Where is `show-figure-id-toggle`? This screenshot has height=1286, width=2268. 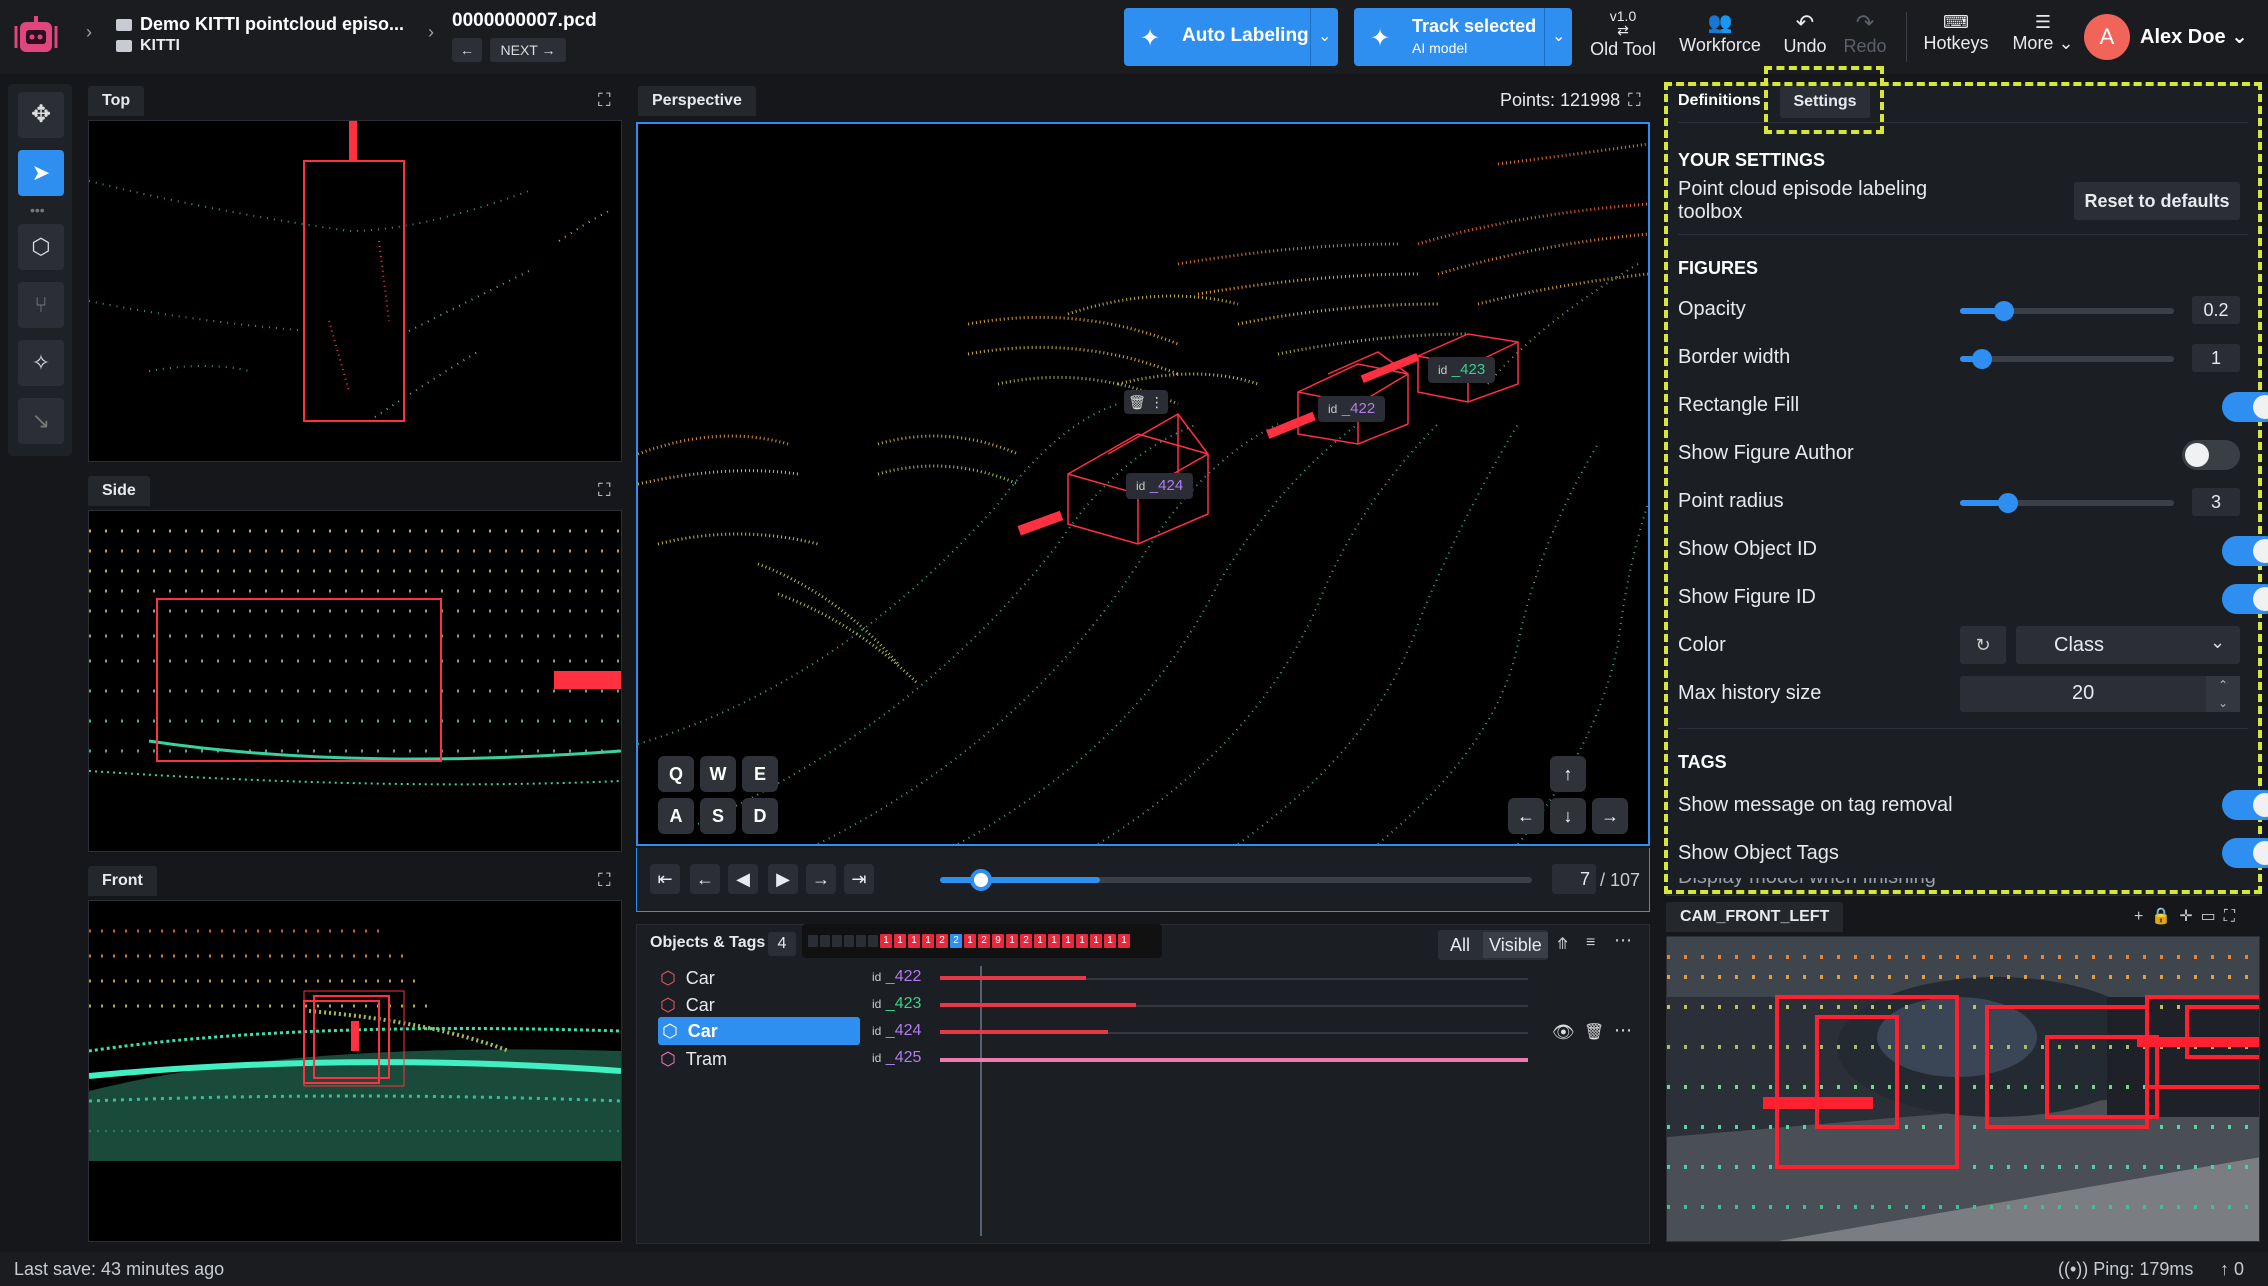 show-figure-id-toggle is located at coordinates (2245, 599).